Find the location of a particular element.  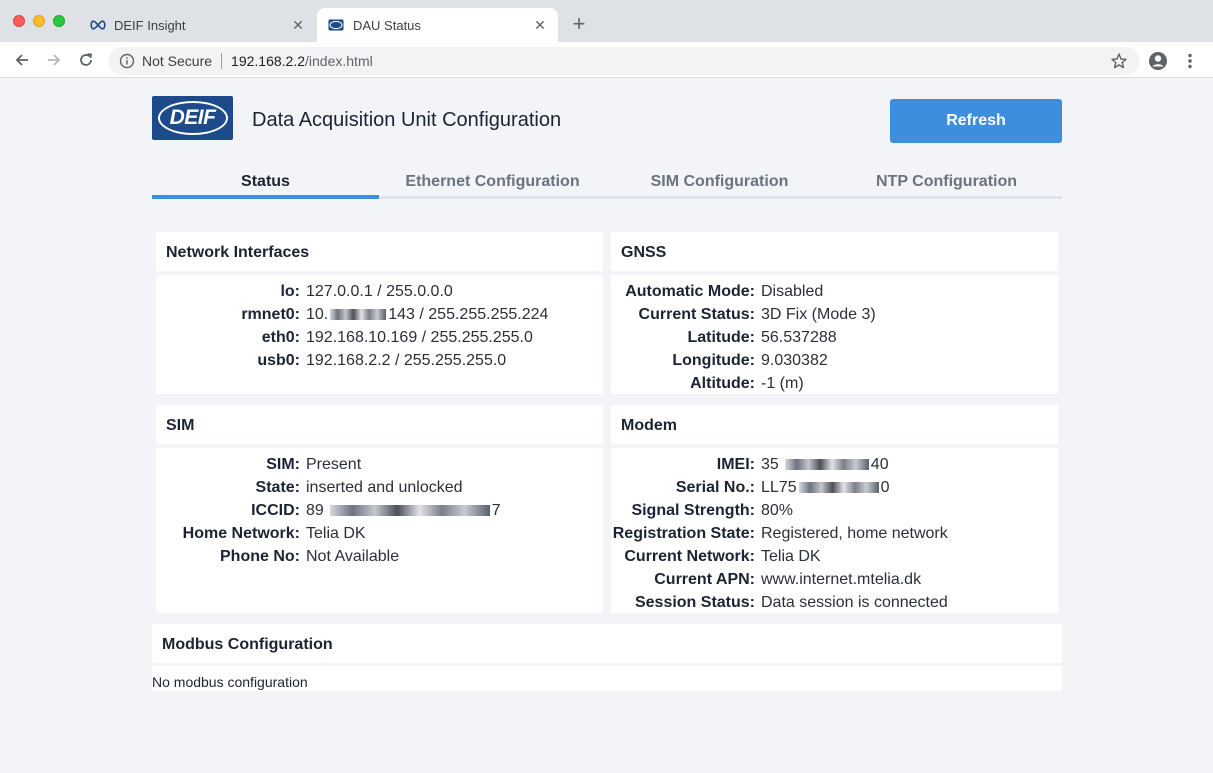

tab-sim-configuration: SIM Configuration is located at coordinates (719, 184).